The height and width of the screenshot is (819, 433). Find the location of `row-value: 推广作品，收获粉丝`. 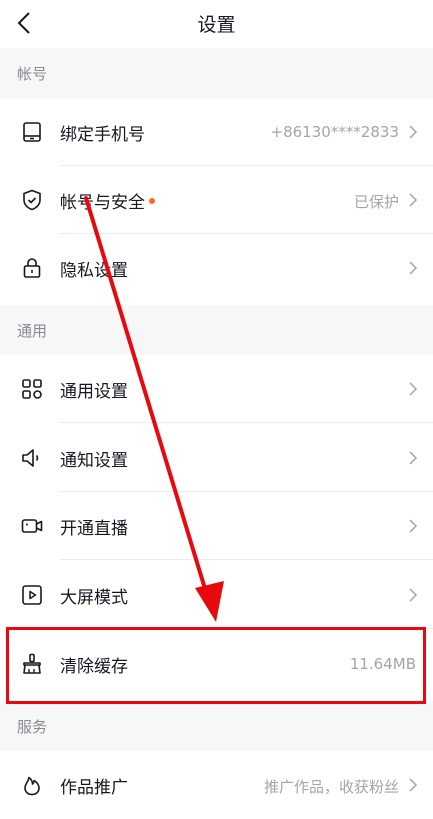

row-value: 推广作品，收获粉丝 is located at coordinates (331, 787).